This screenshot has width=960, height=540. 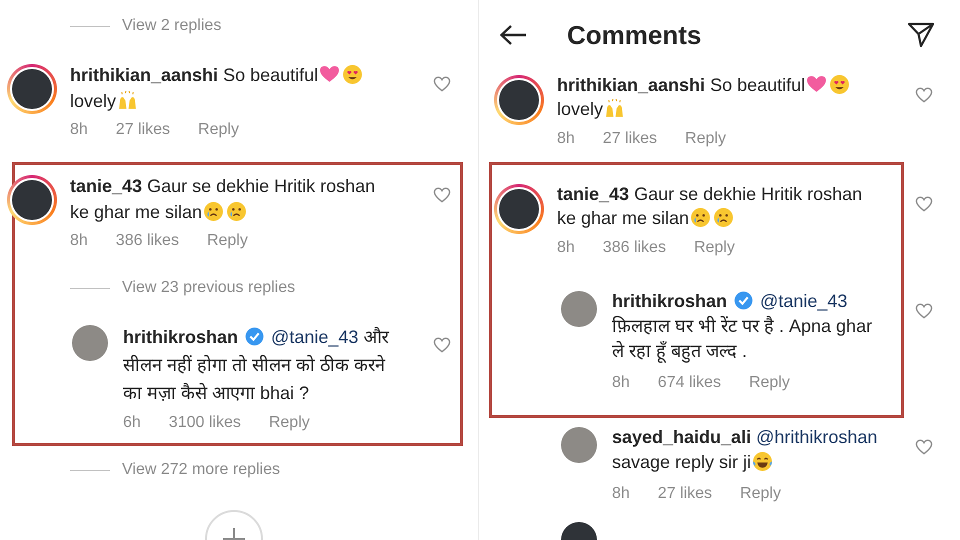 What do you see at coordinates (921, 35) in the screenshot?
I see `send-icon` at bounding box center [921, 35].